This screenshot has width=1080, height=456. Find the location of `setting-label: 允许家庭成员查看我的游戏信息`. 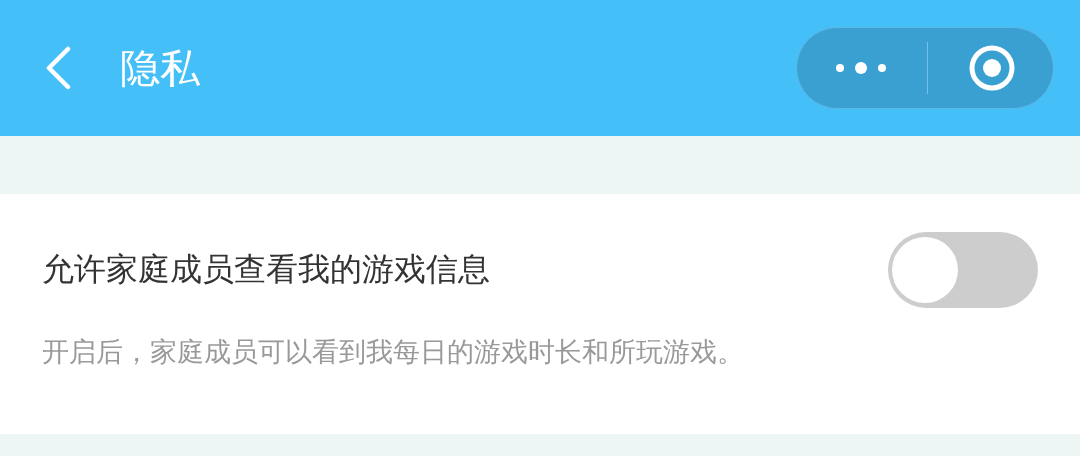

setting-label: 允许家庭成员查看我的游戏信息 is located at coordinates (266, 269).